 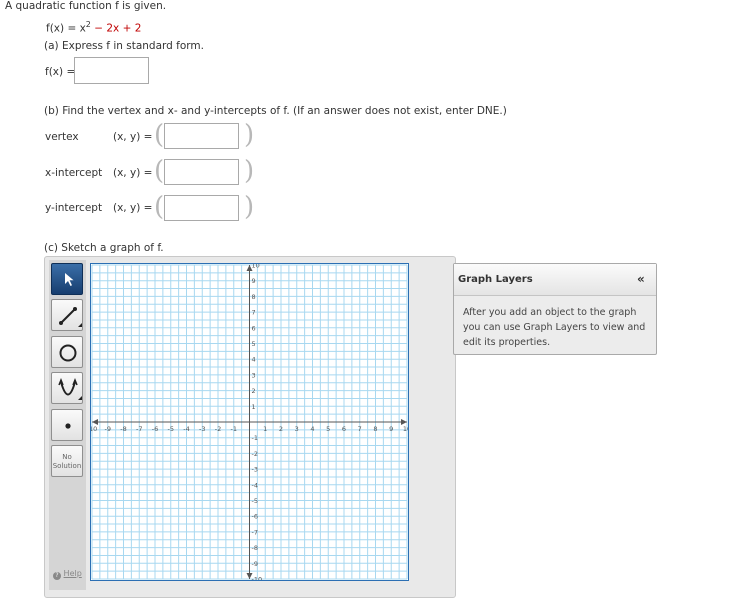 What do you see at coordinates (218, 429) in the screenshot?
I see `x-tick-label: -2` at bounding box center [218, 429].